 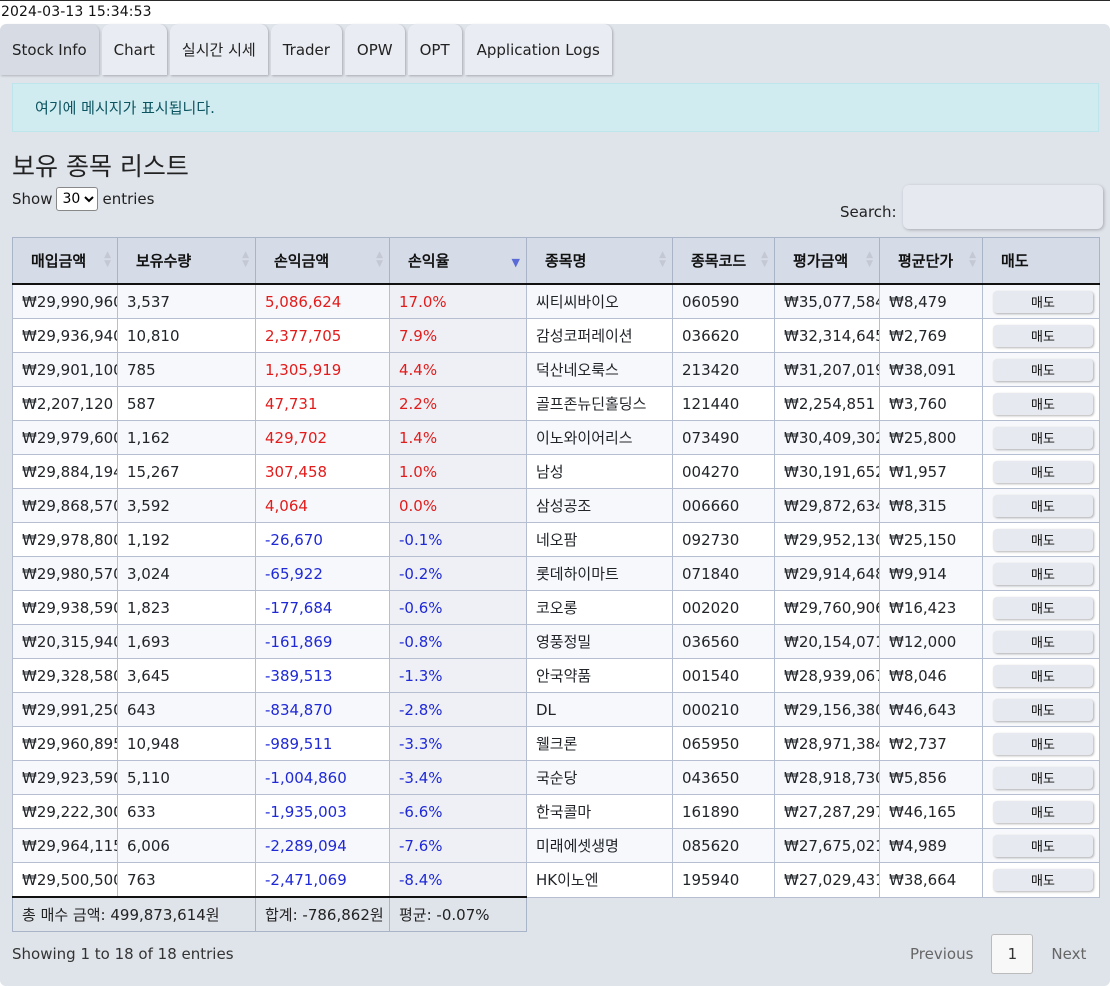 What do you see at coordinates (515, 262) in the screenshot?
I see `sort-desc-icon: ▼` at bounding box center [515, 262].